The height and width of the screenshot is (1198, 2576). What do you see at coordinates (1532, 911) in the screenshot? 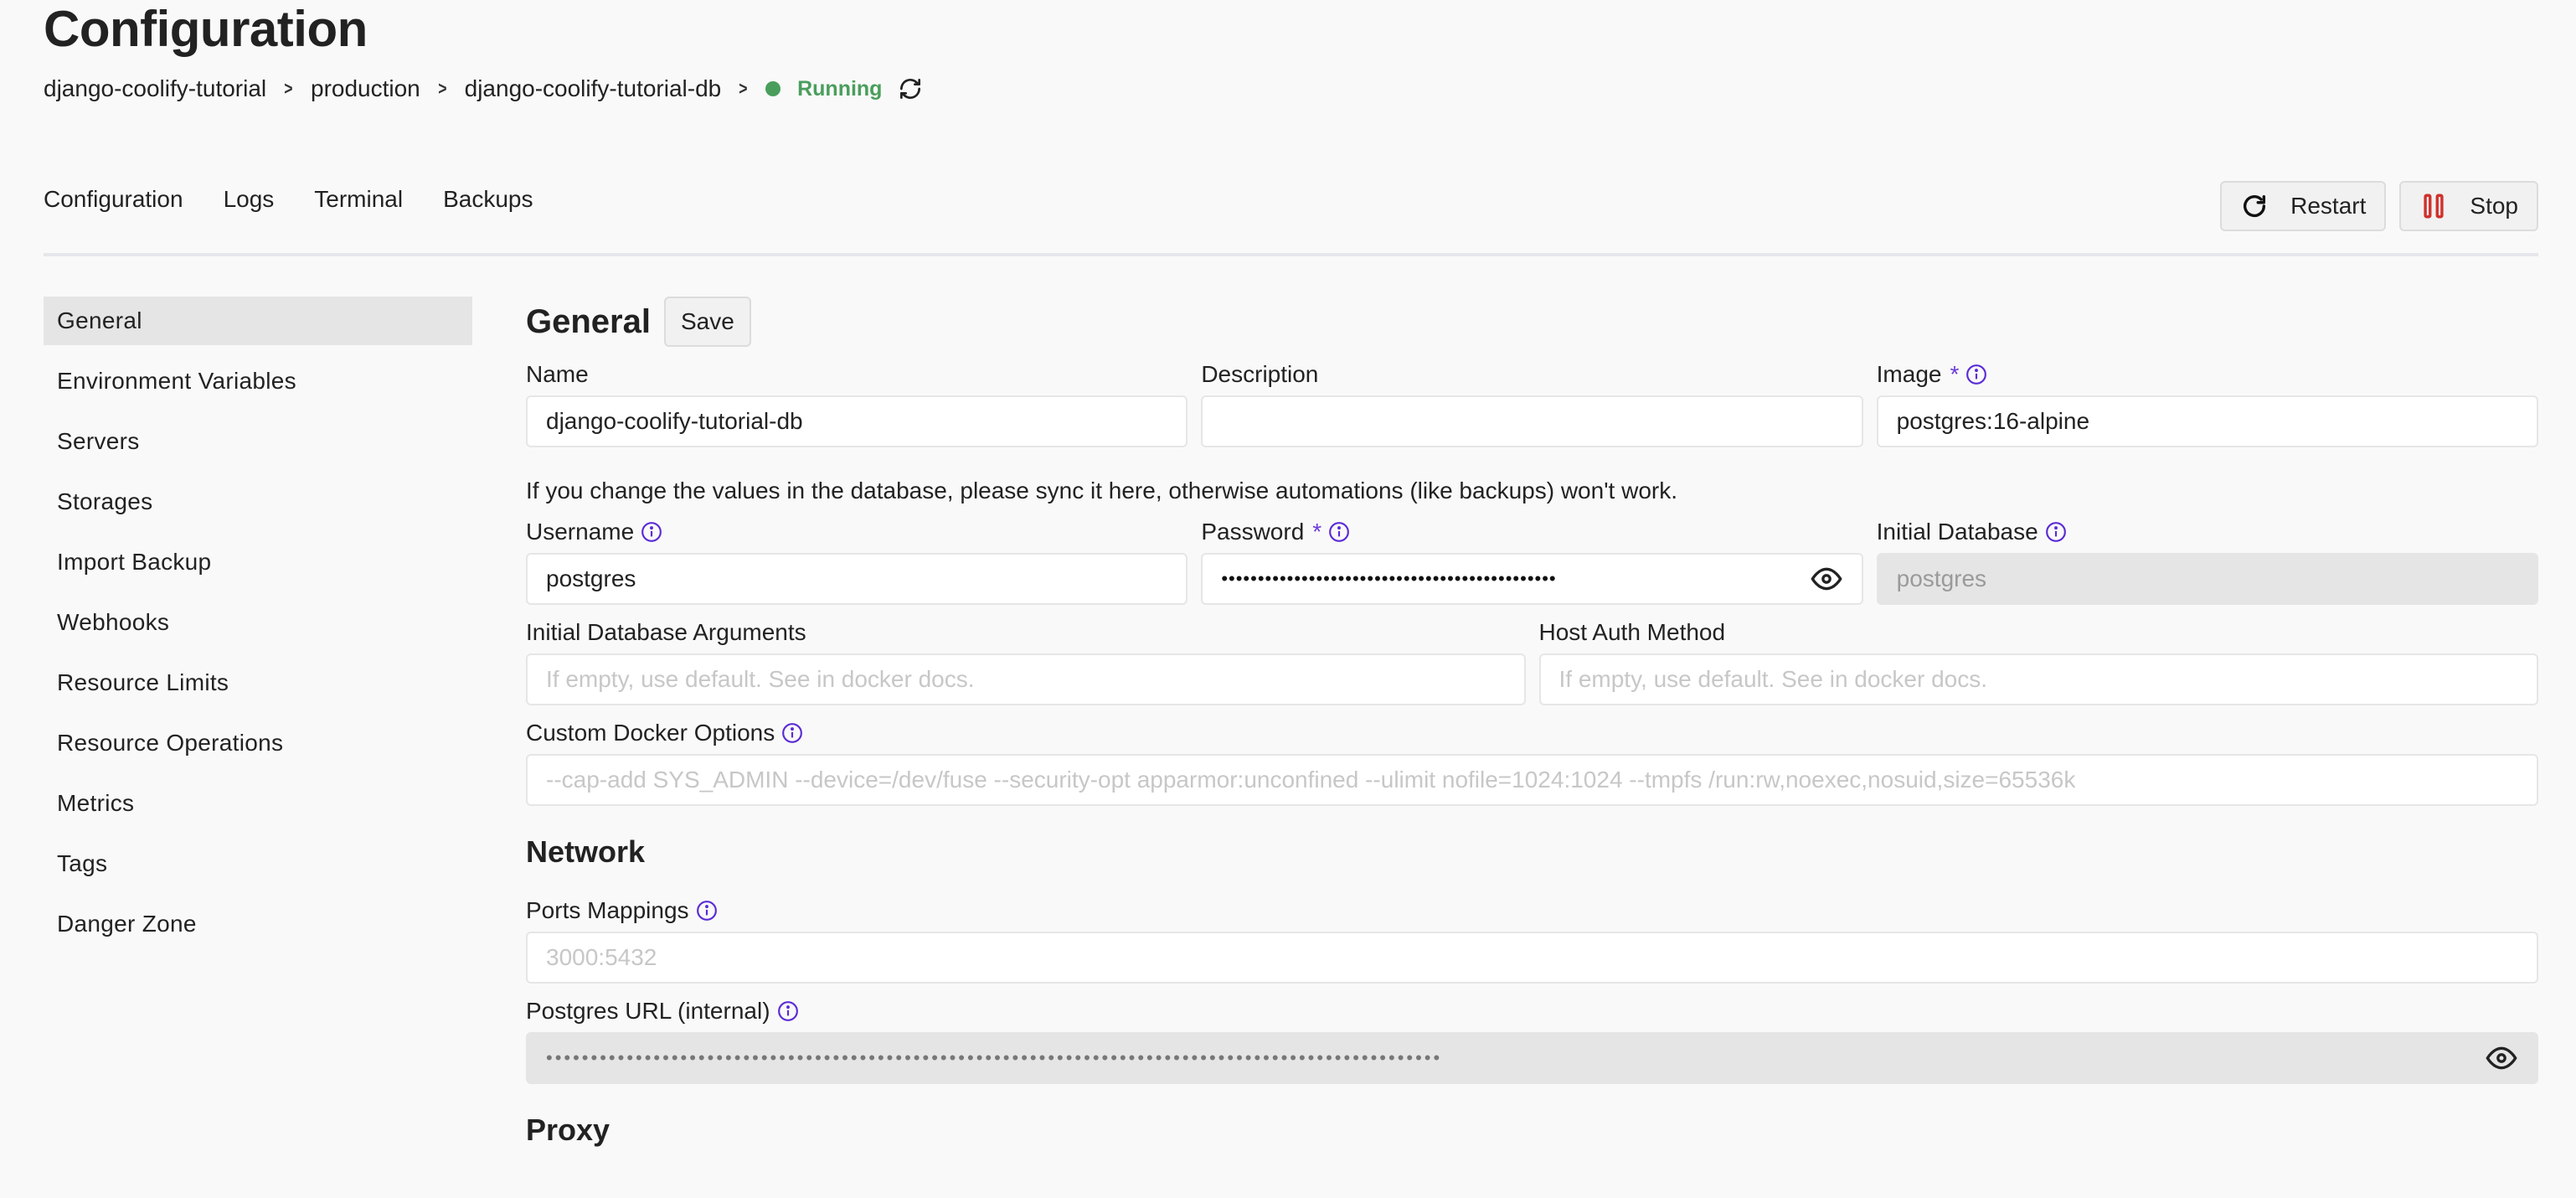
I see `ports-mappings-label: Ports Mappings` at bounding box center [1532, 911].